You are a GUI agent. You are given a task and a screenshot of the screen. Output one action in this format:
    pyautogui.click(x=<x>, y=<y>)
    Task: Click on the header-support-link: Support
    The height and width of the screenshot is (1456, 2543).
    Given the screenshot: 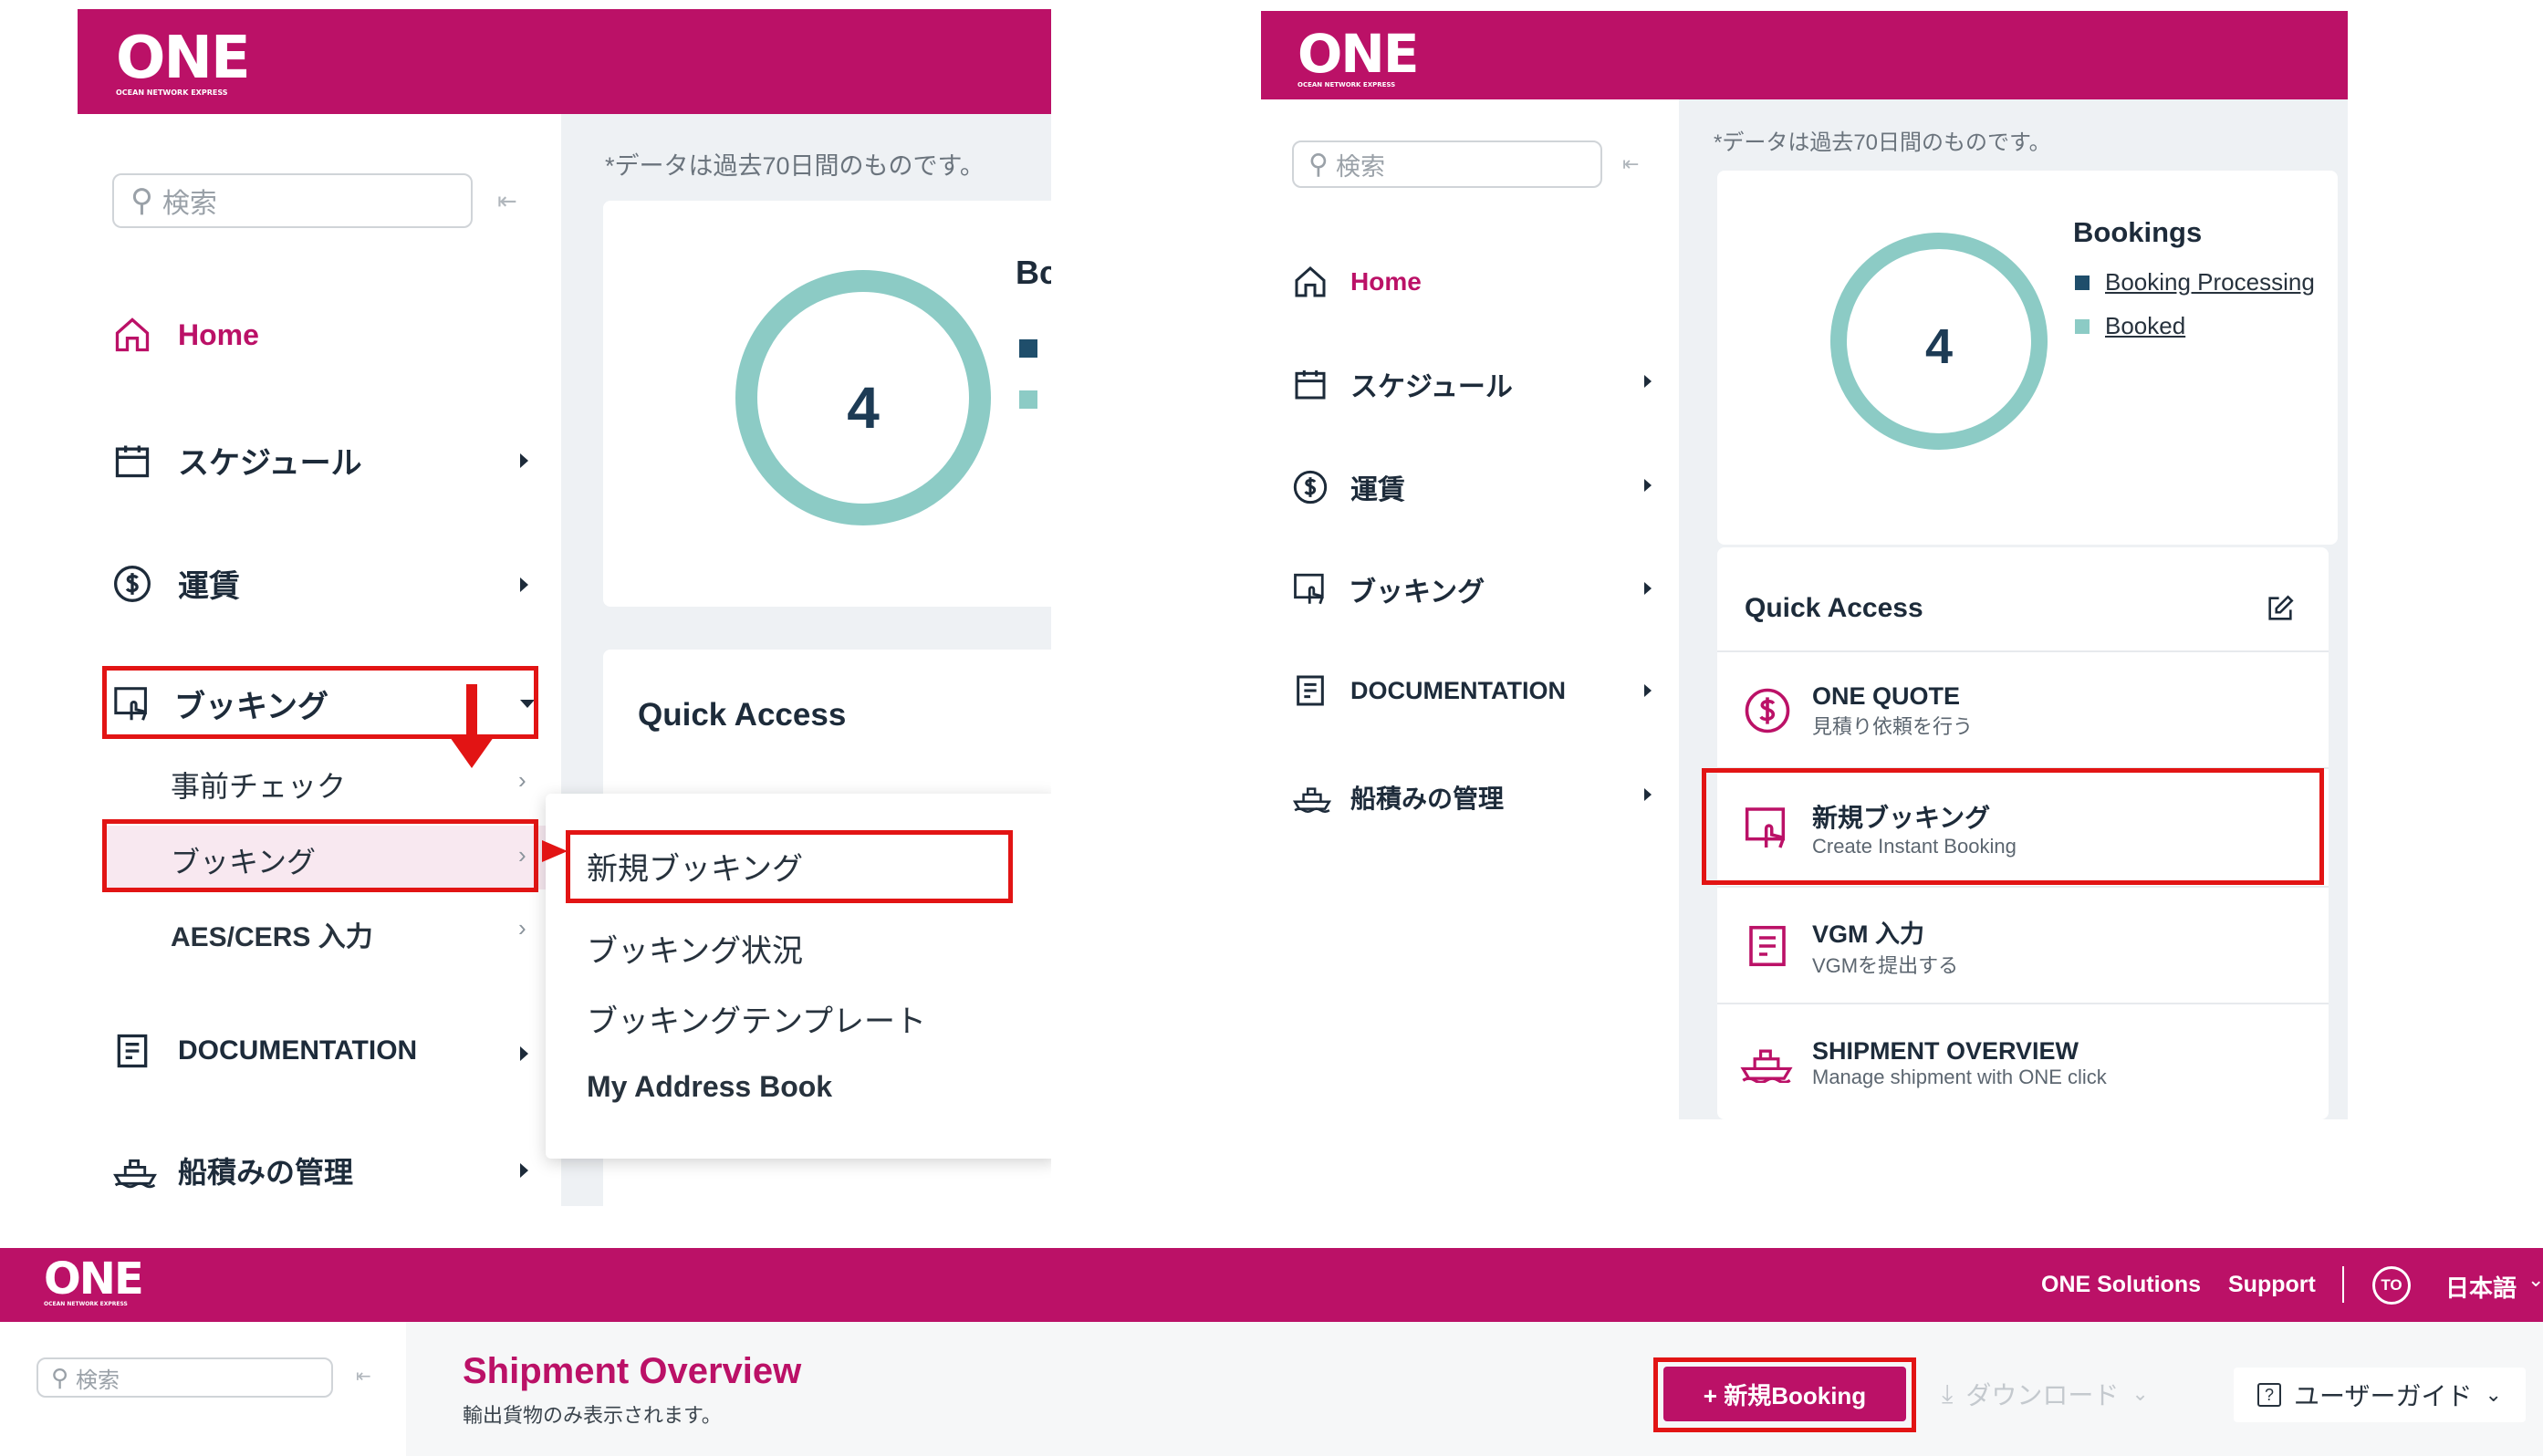 What is the action you would take?
    pyautogui.click(x=2272, y=1285)
    